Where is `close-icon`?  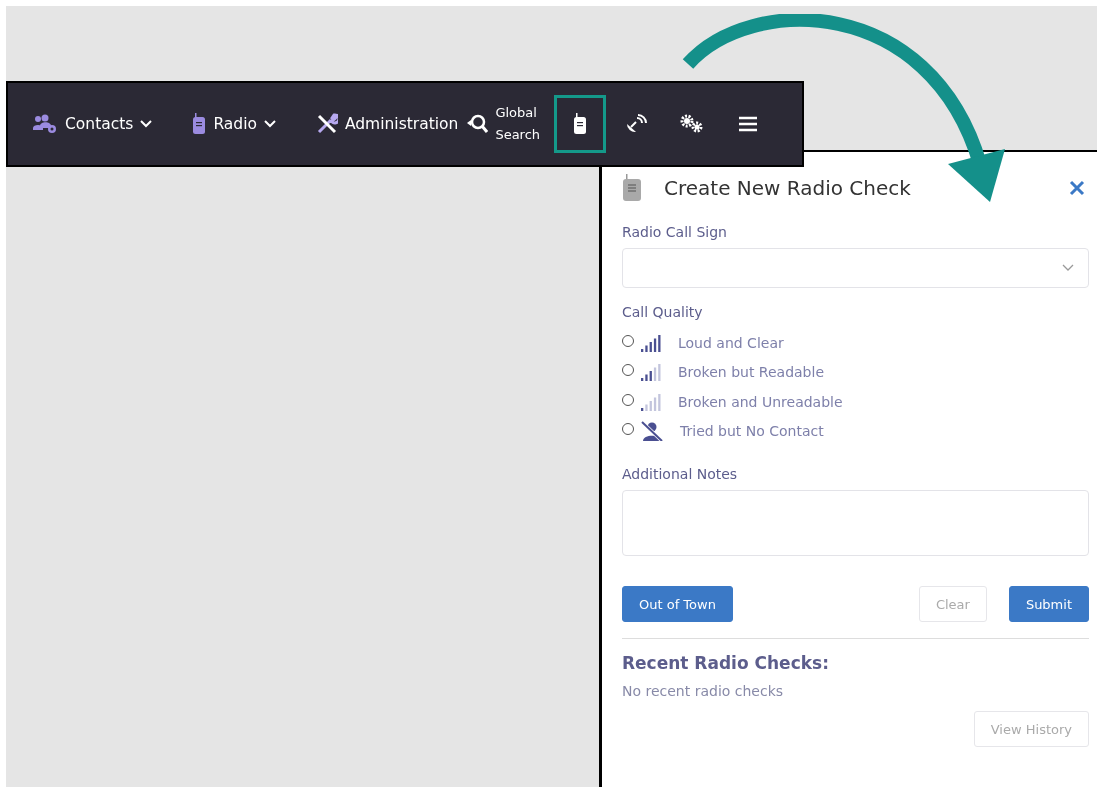
close-icon is located at coordinates (1077, 188).